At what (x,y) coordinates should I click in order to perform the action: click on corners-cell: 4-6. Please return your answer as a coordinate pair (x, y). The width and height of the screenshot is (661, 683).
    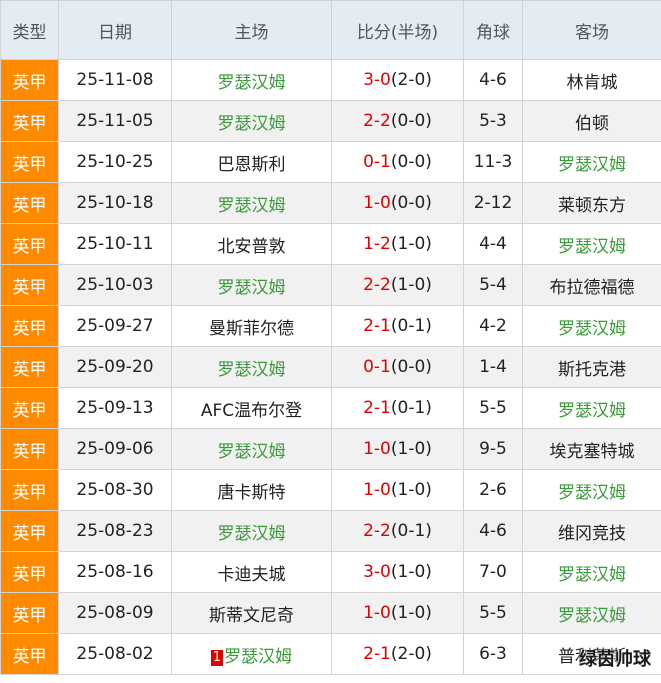
    Looking at the image, I should click on (493, 80).